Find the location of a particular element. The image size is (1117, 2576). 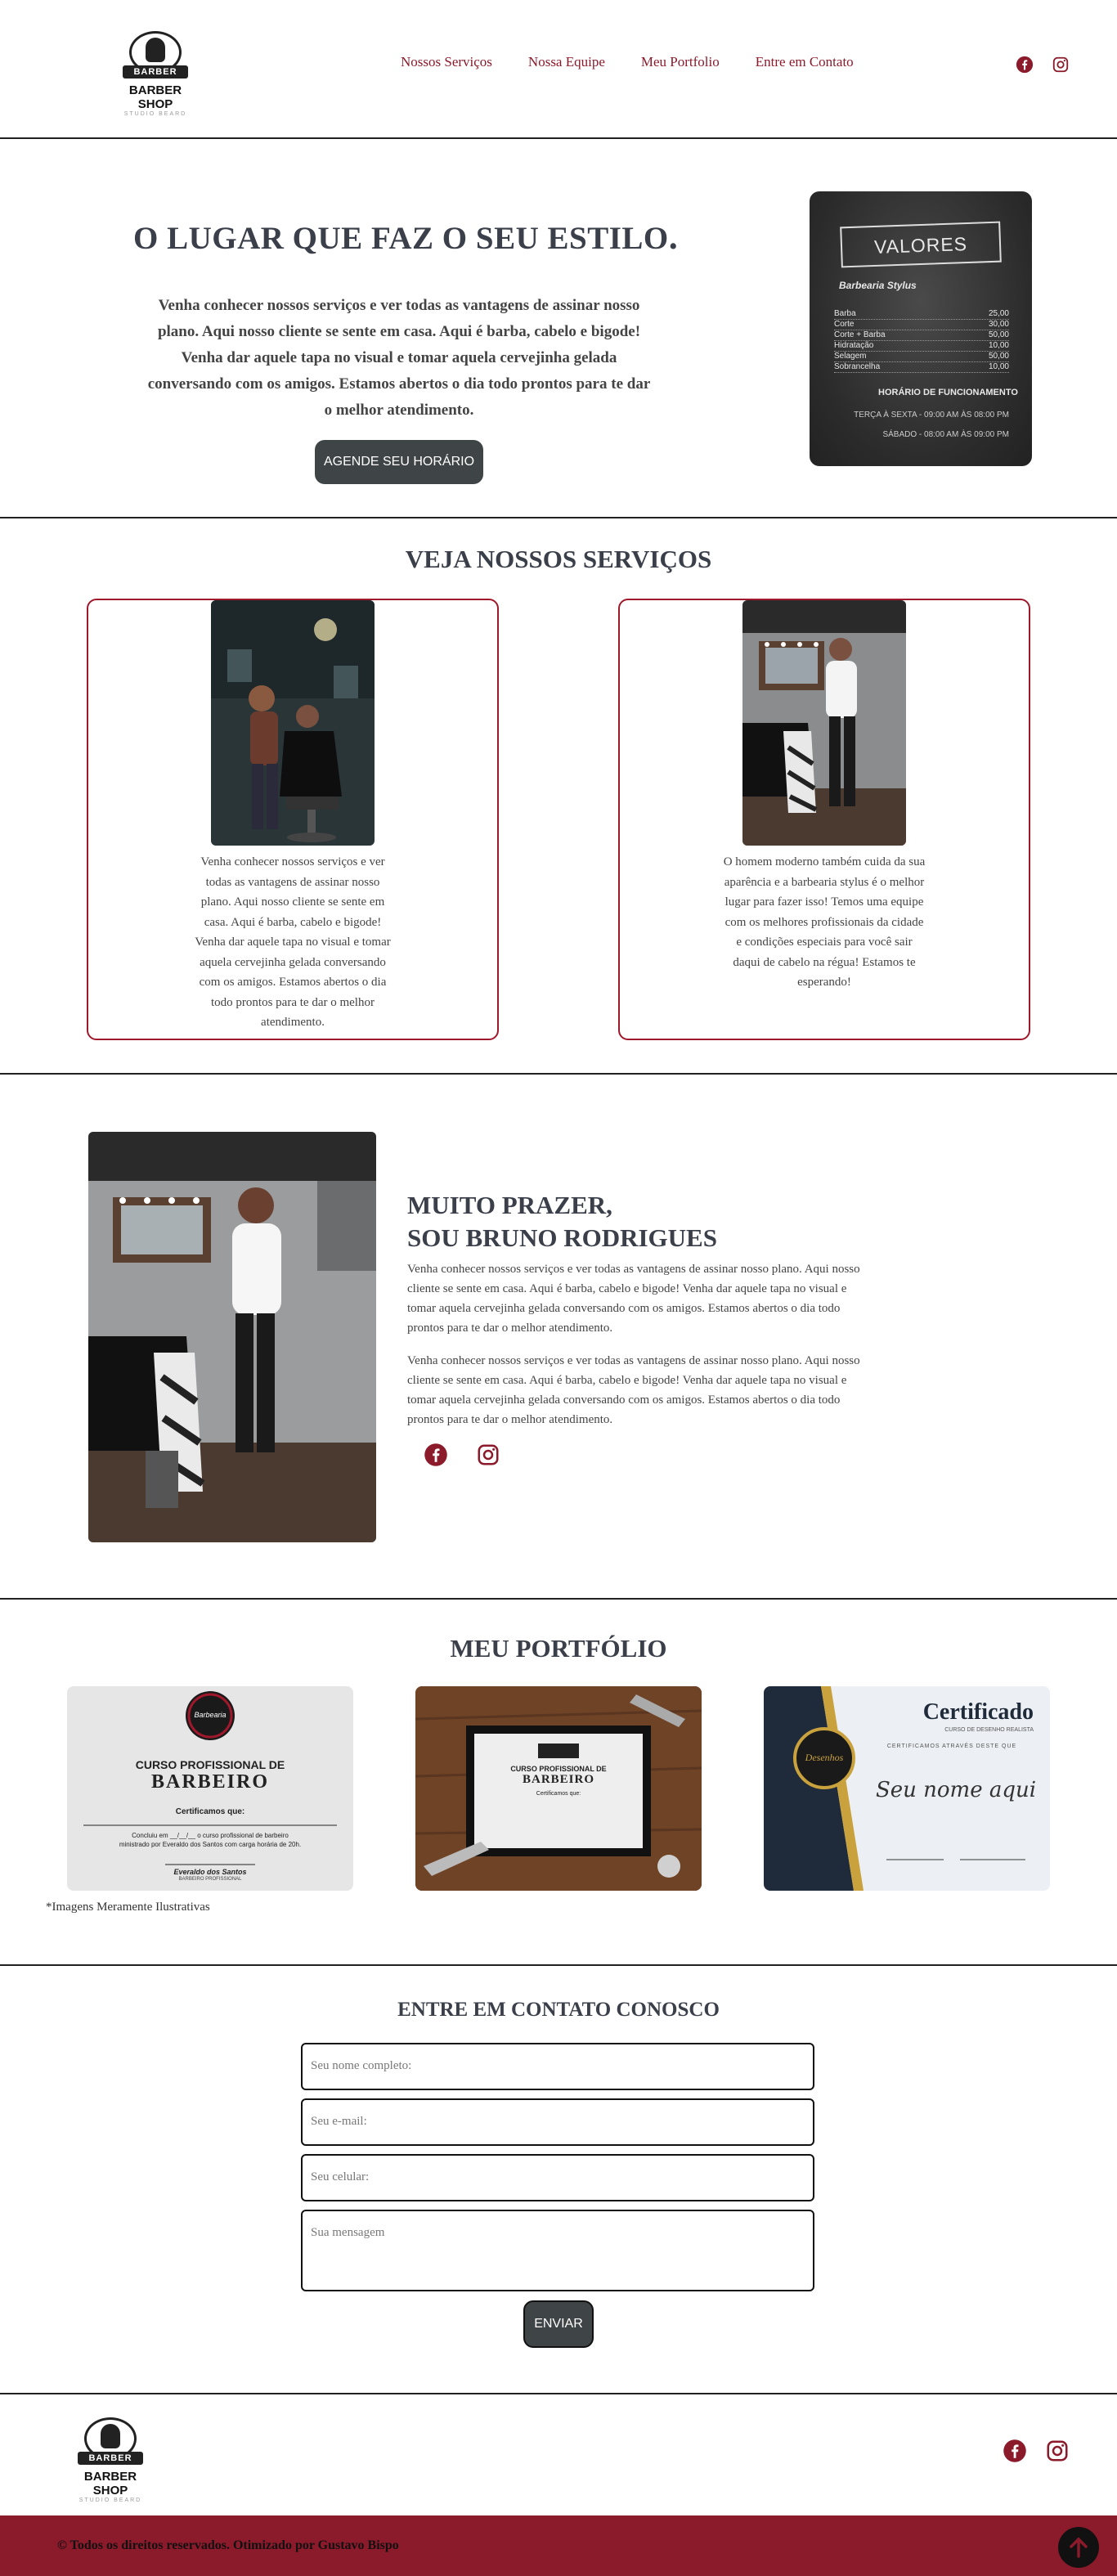

logo: BARBER BARBER SHOP STUDIO BEARD is located at coordinates (155, 73).